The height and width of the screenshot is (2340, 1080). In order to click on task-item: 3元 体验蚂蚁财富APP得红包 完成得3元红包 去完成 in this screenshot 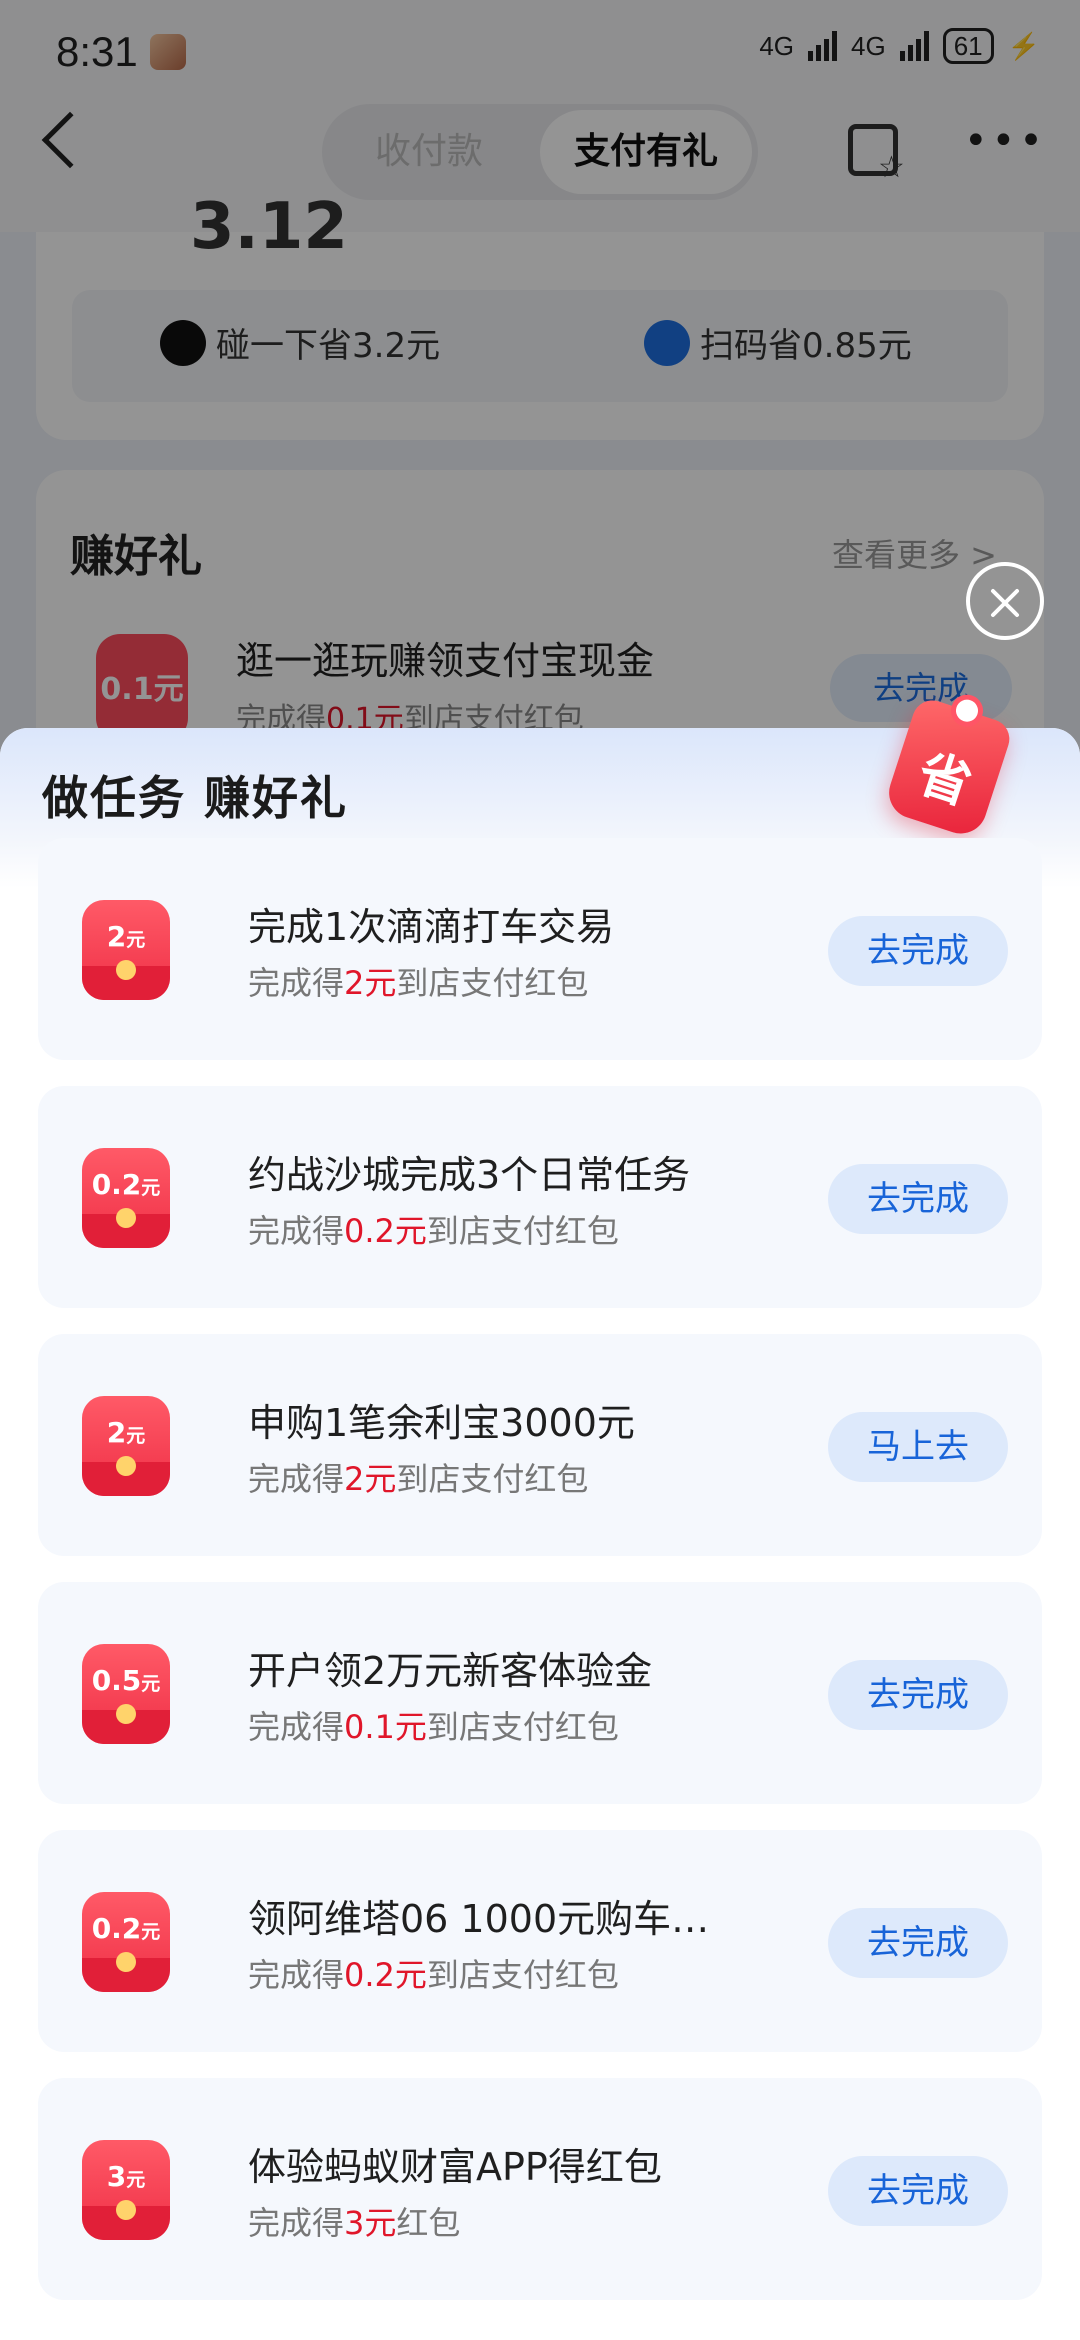, I will do `click(540, 2189)`.